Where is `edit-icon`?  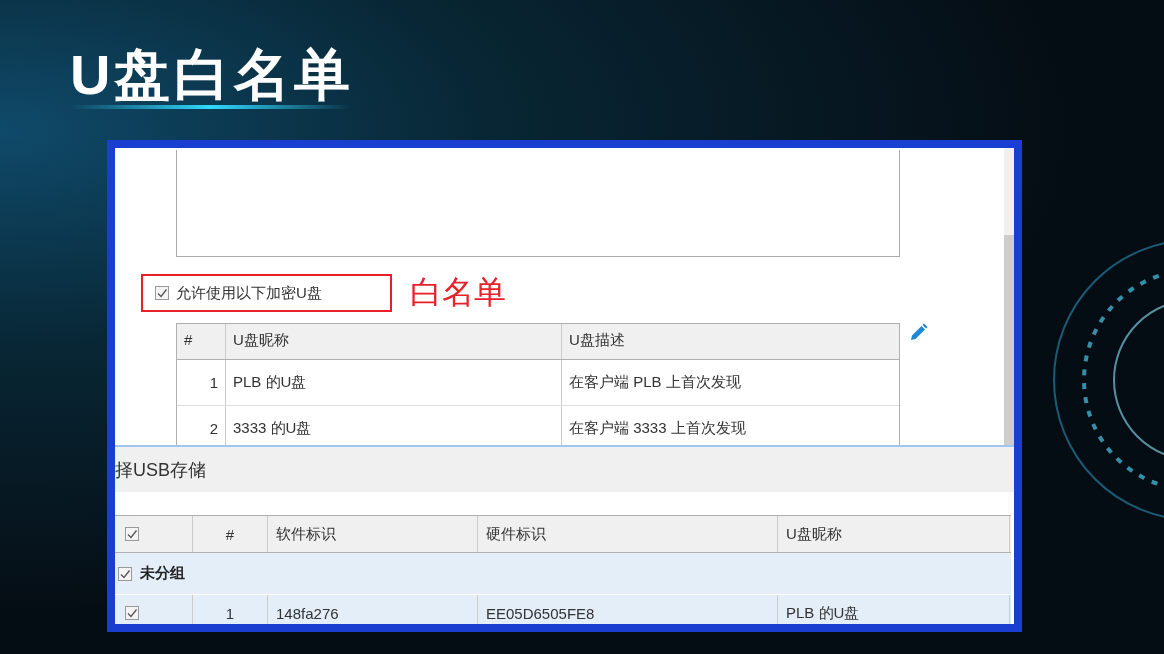 edit-icon is located at coordinates (918, 333).